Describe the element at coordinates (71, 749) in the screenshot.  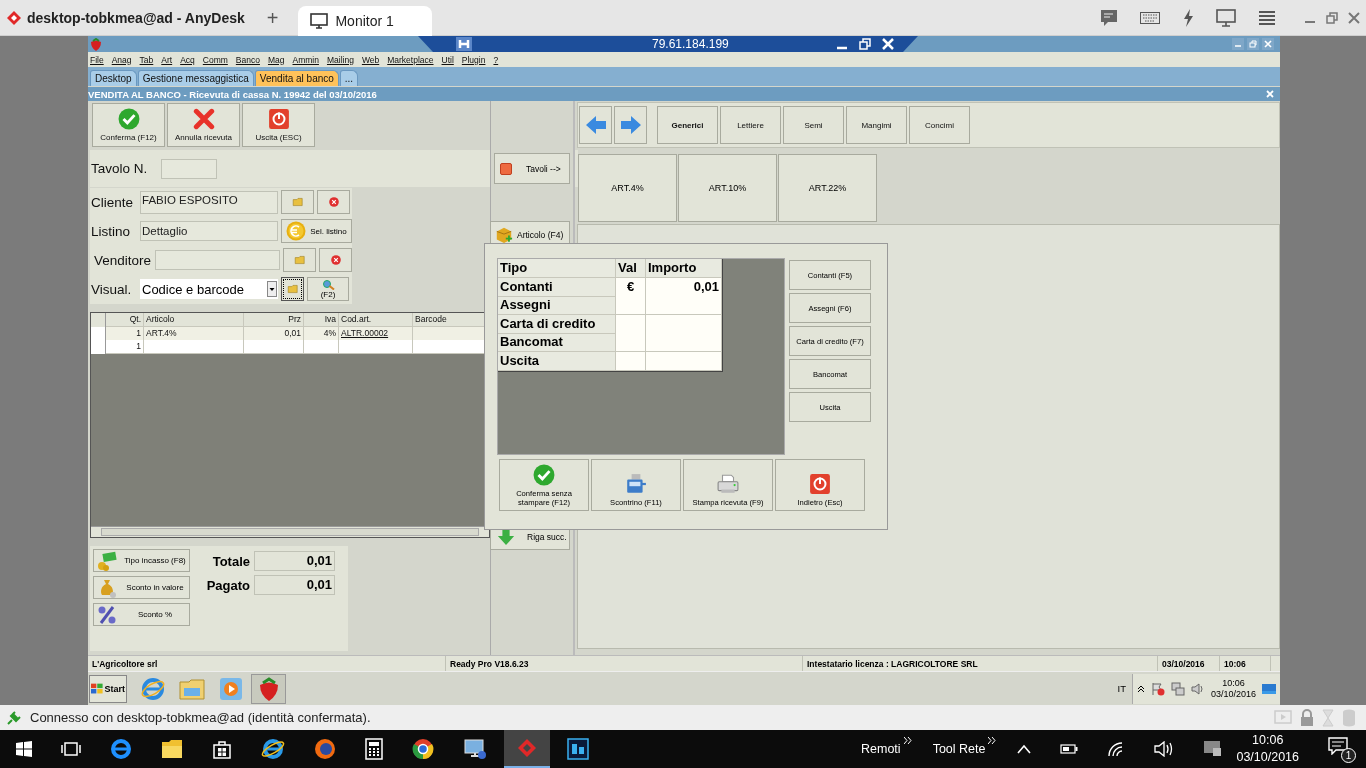
I see `task-view-icon` at that location.